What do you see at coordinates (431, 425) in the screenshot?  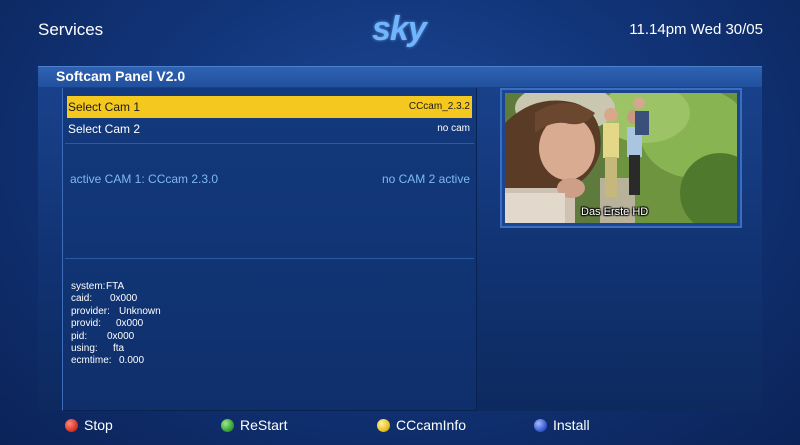 I see `cccaminfo-label: CCcamInfo` at bounding box center [431, 425].